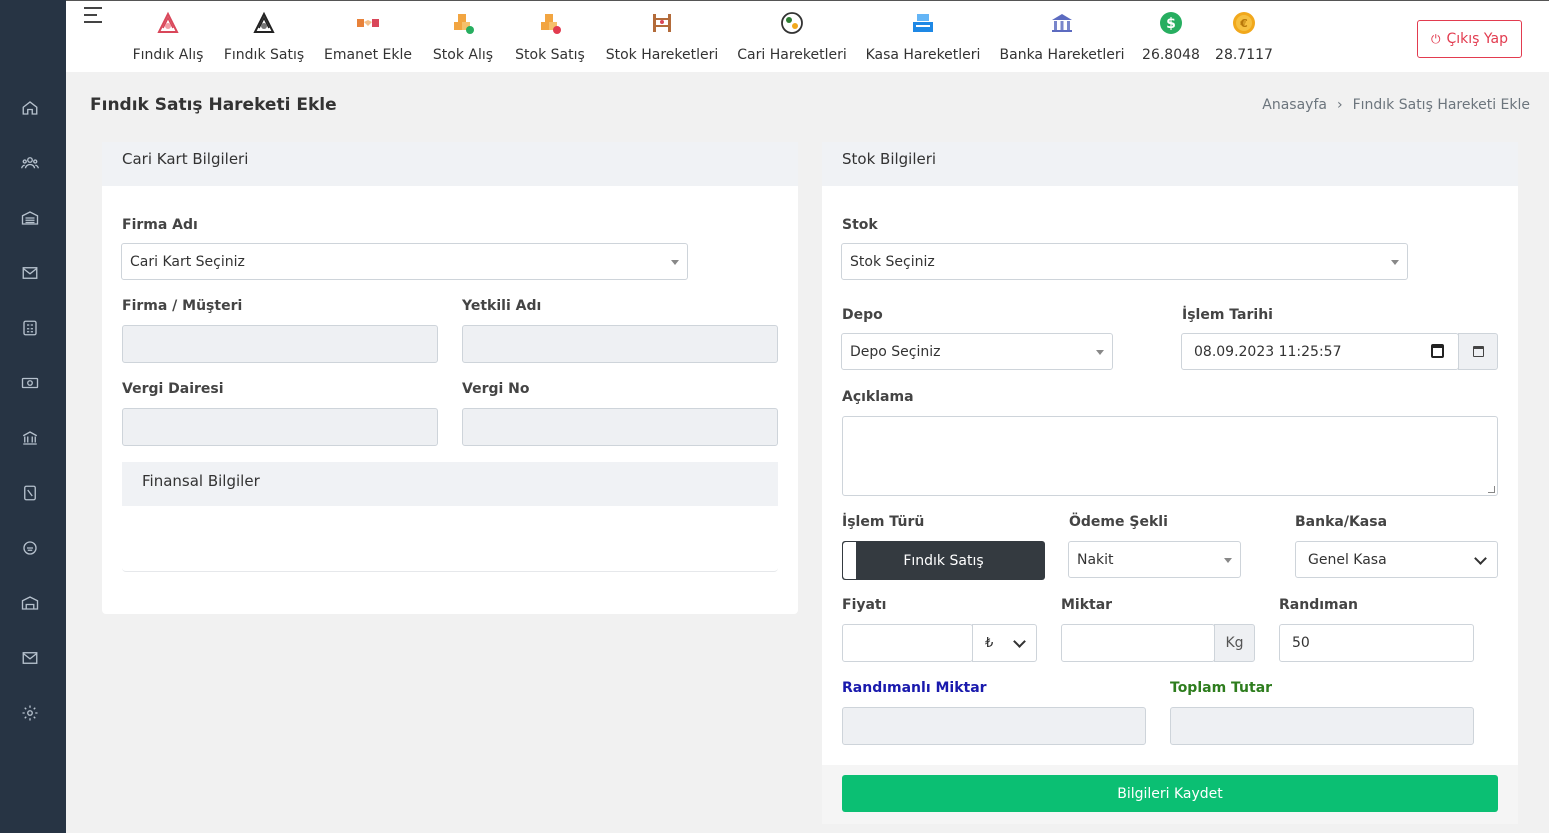 Image resolution: width=1549 pixels, height=833 pixels. I want to click on calendar-icon, so click(1478, 351).